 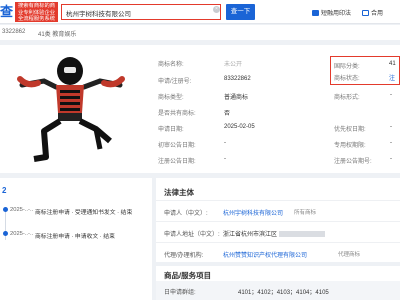 I want to click on goods-row: 日申请群组: 4101；4102；4103；4104；4105, so click(x=278, y=290).